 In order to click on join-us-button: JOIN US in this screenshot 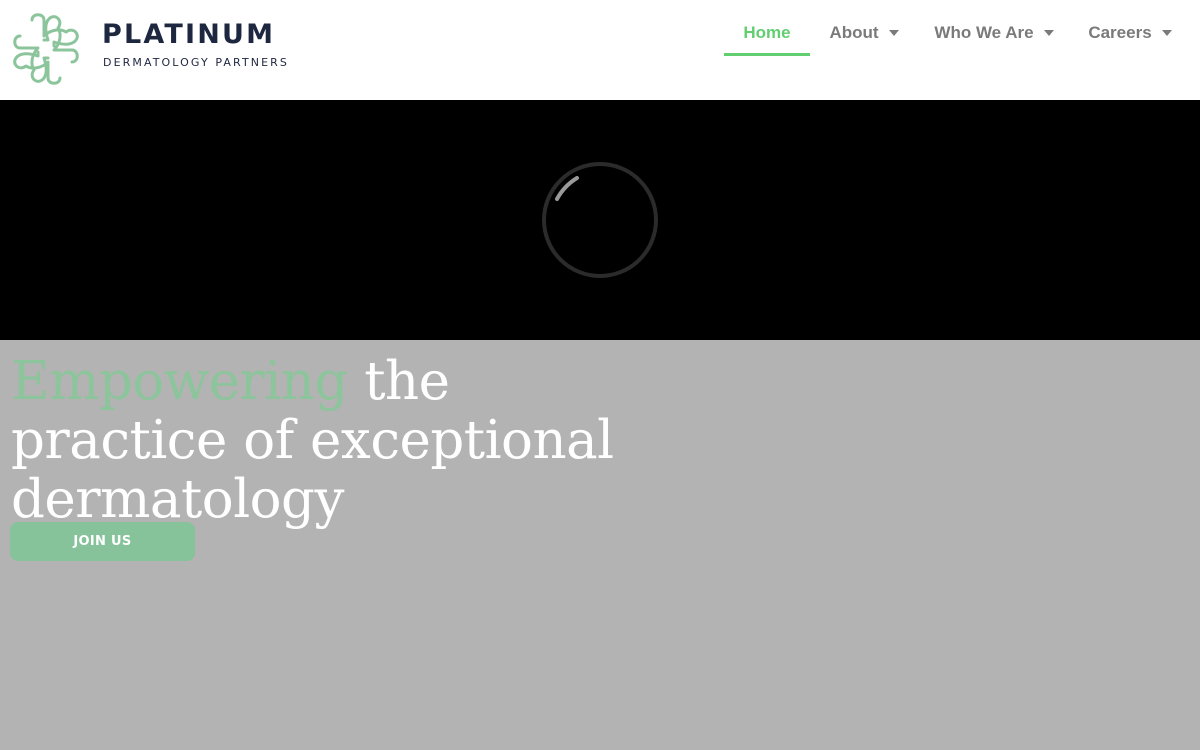, I will do `click(102, 541)`.